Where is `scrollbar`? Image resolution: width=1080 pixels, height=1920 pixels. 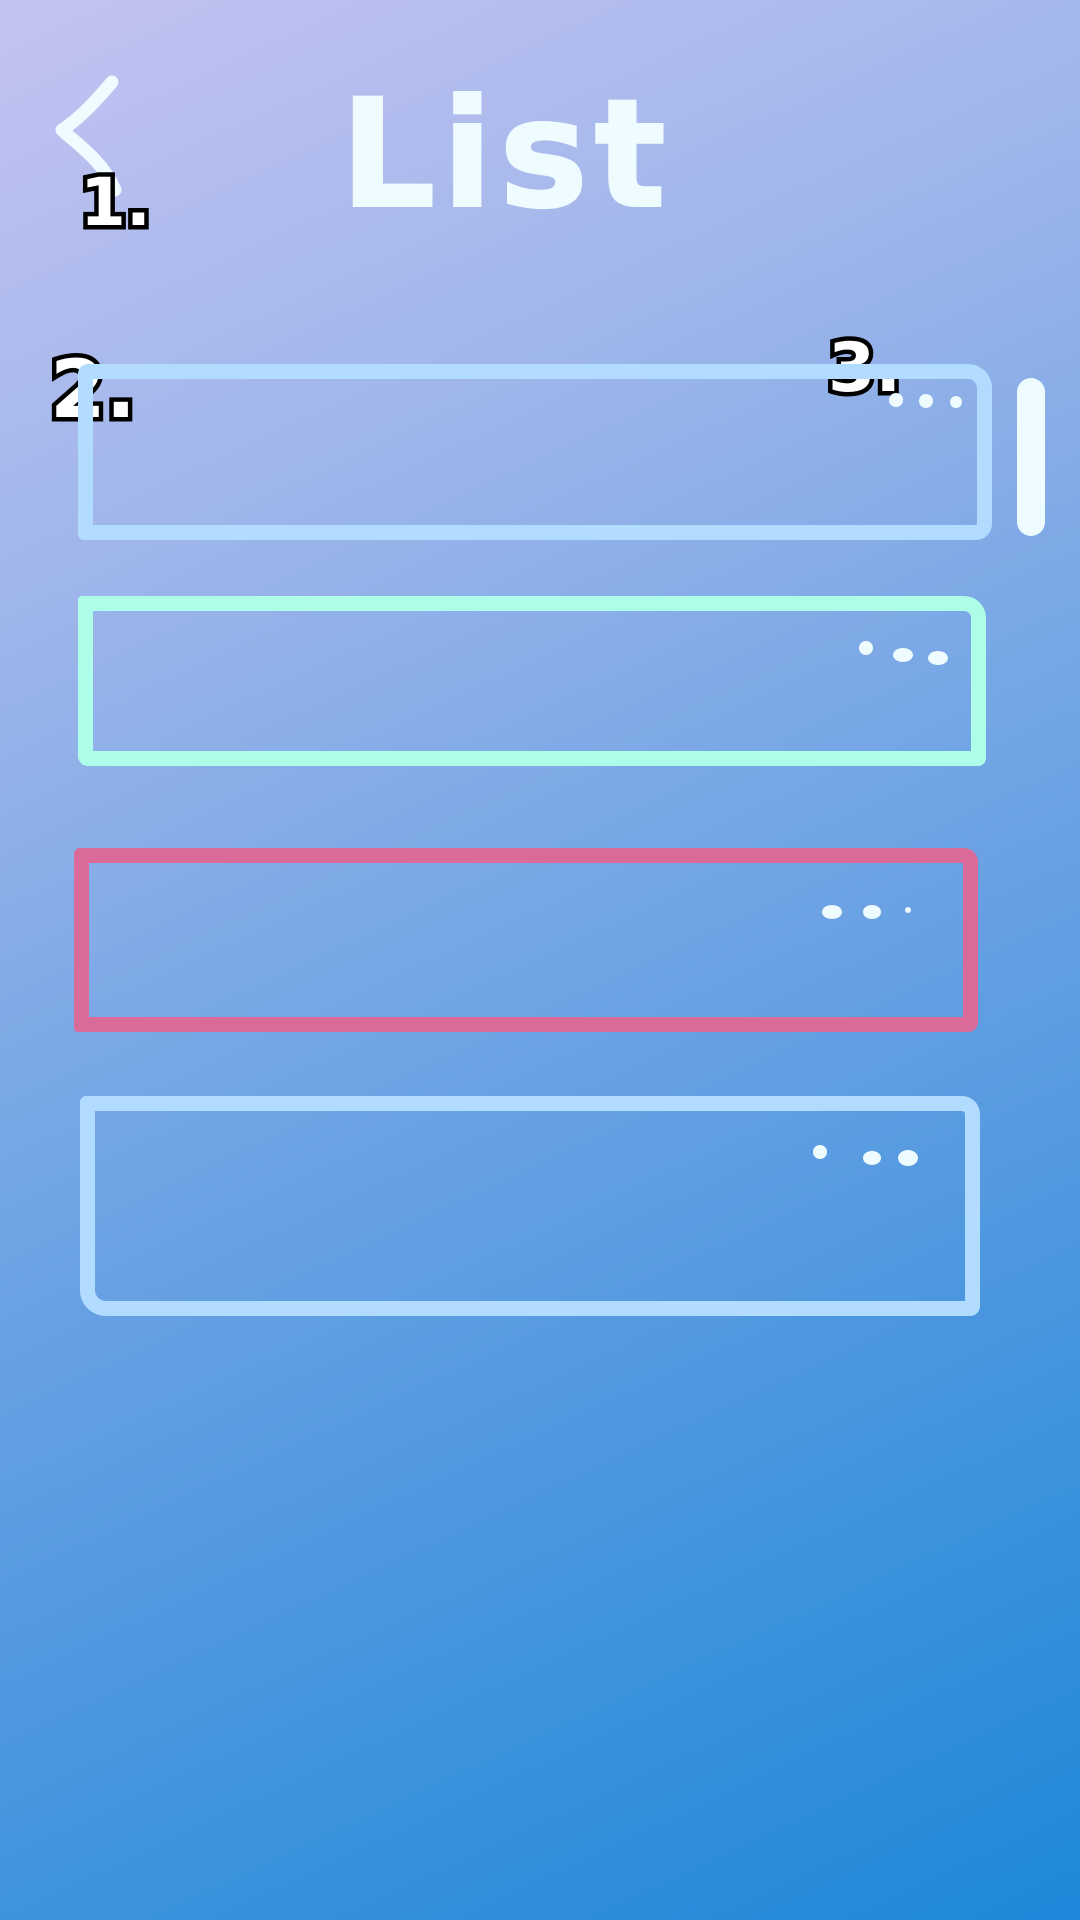 scrollbar is located at coordinates (1031, 457).